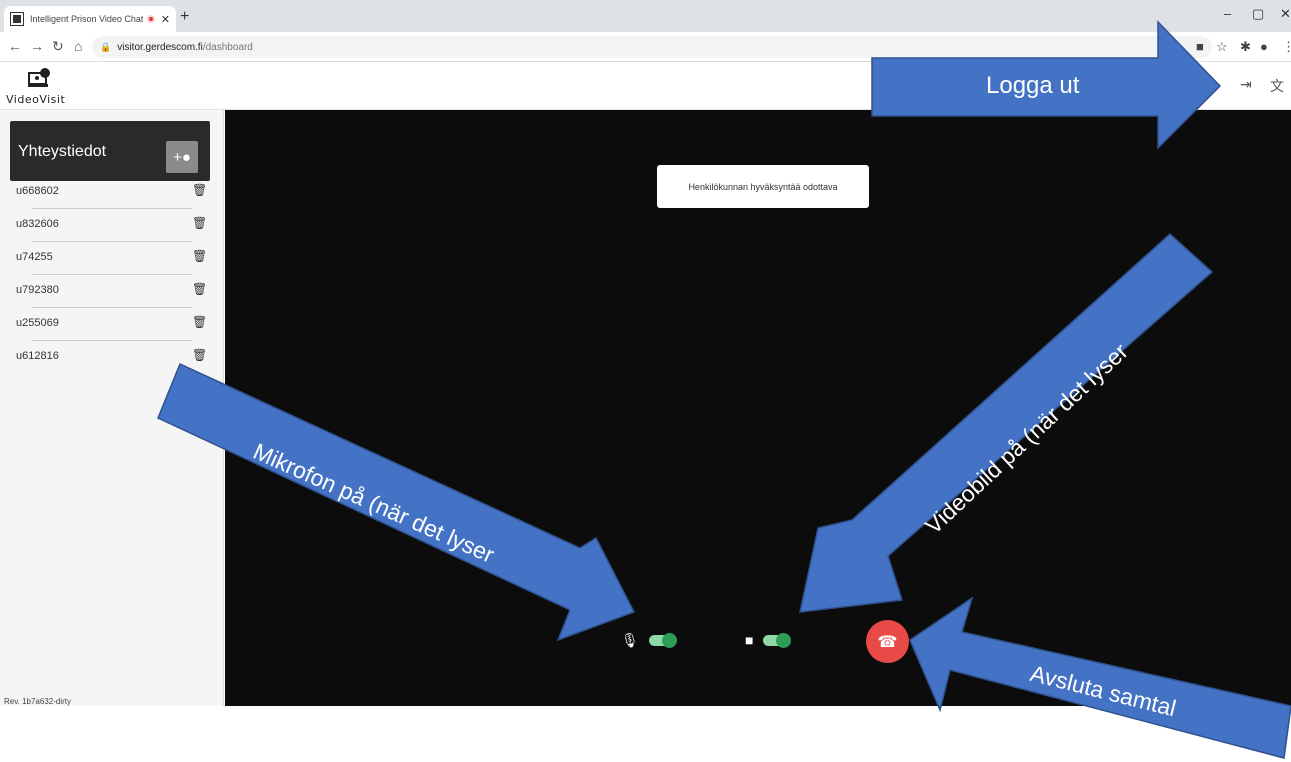 The image size is (1291, 762). I want to click on home-icon: ⌂, so click(78, 46).